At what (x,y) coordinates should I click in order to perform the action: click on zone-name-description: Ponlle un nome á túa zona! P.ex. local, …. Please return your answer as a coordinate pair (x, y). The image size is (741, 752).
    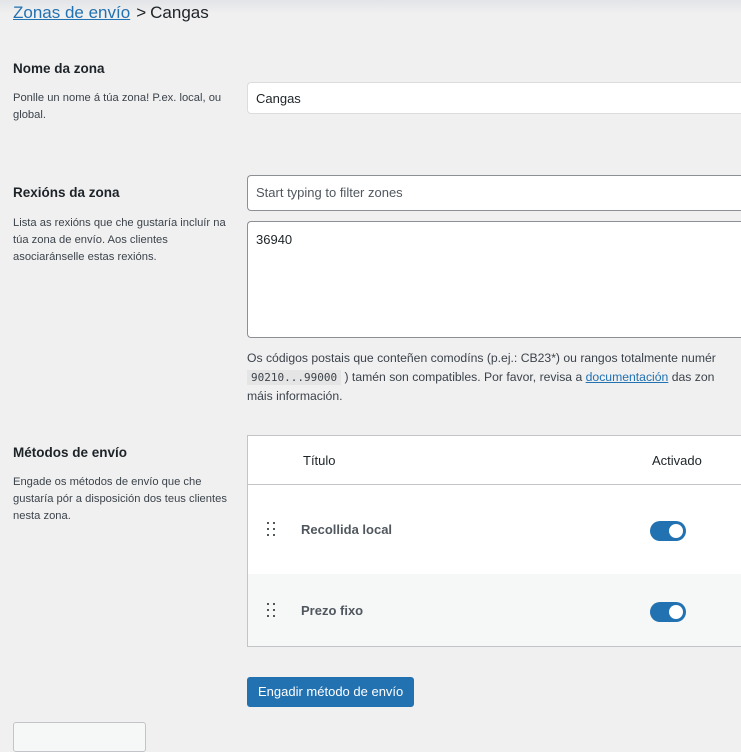
    Looking at the image, I should click on (117, 106).